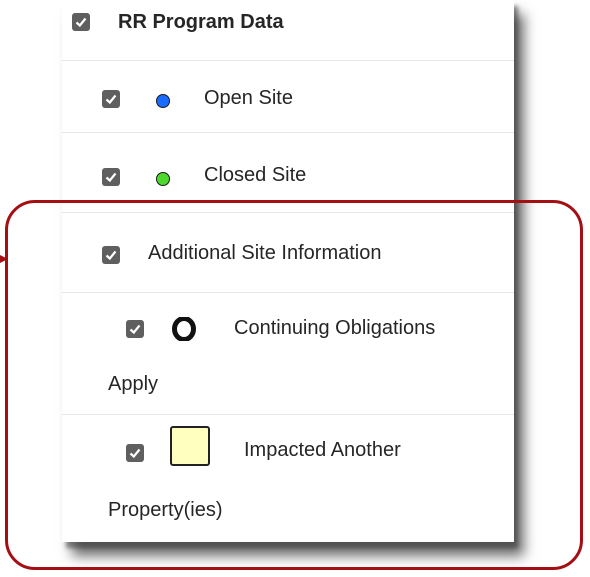  I want to click on closed-site-checkbox, so click(111, 177).